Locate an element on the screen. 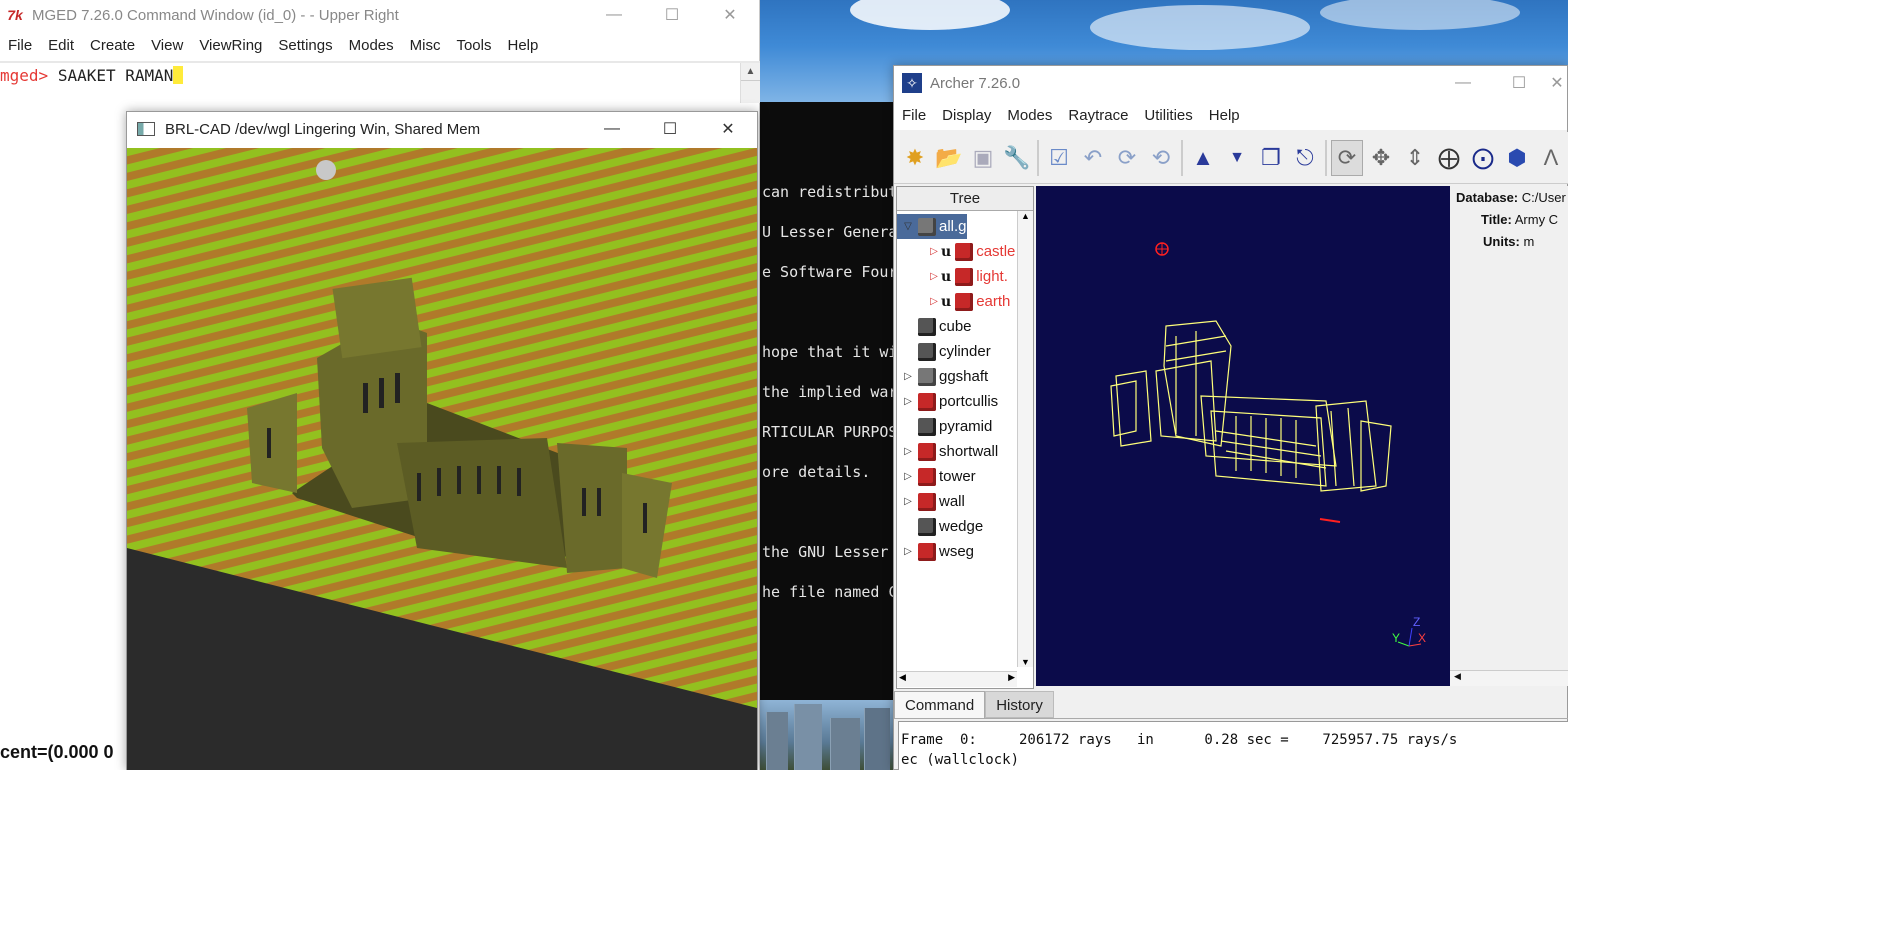  archer-menu-display: Display is located at coordinates (966, 115).